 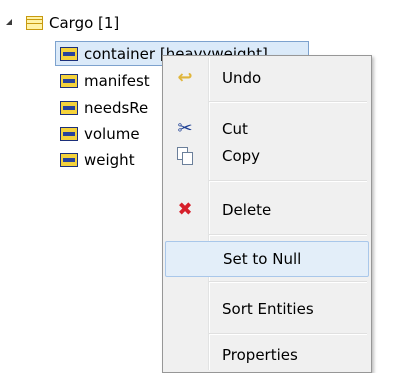 I want to click on menu-item-label: Copy, so click(x=241, y=156).